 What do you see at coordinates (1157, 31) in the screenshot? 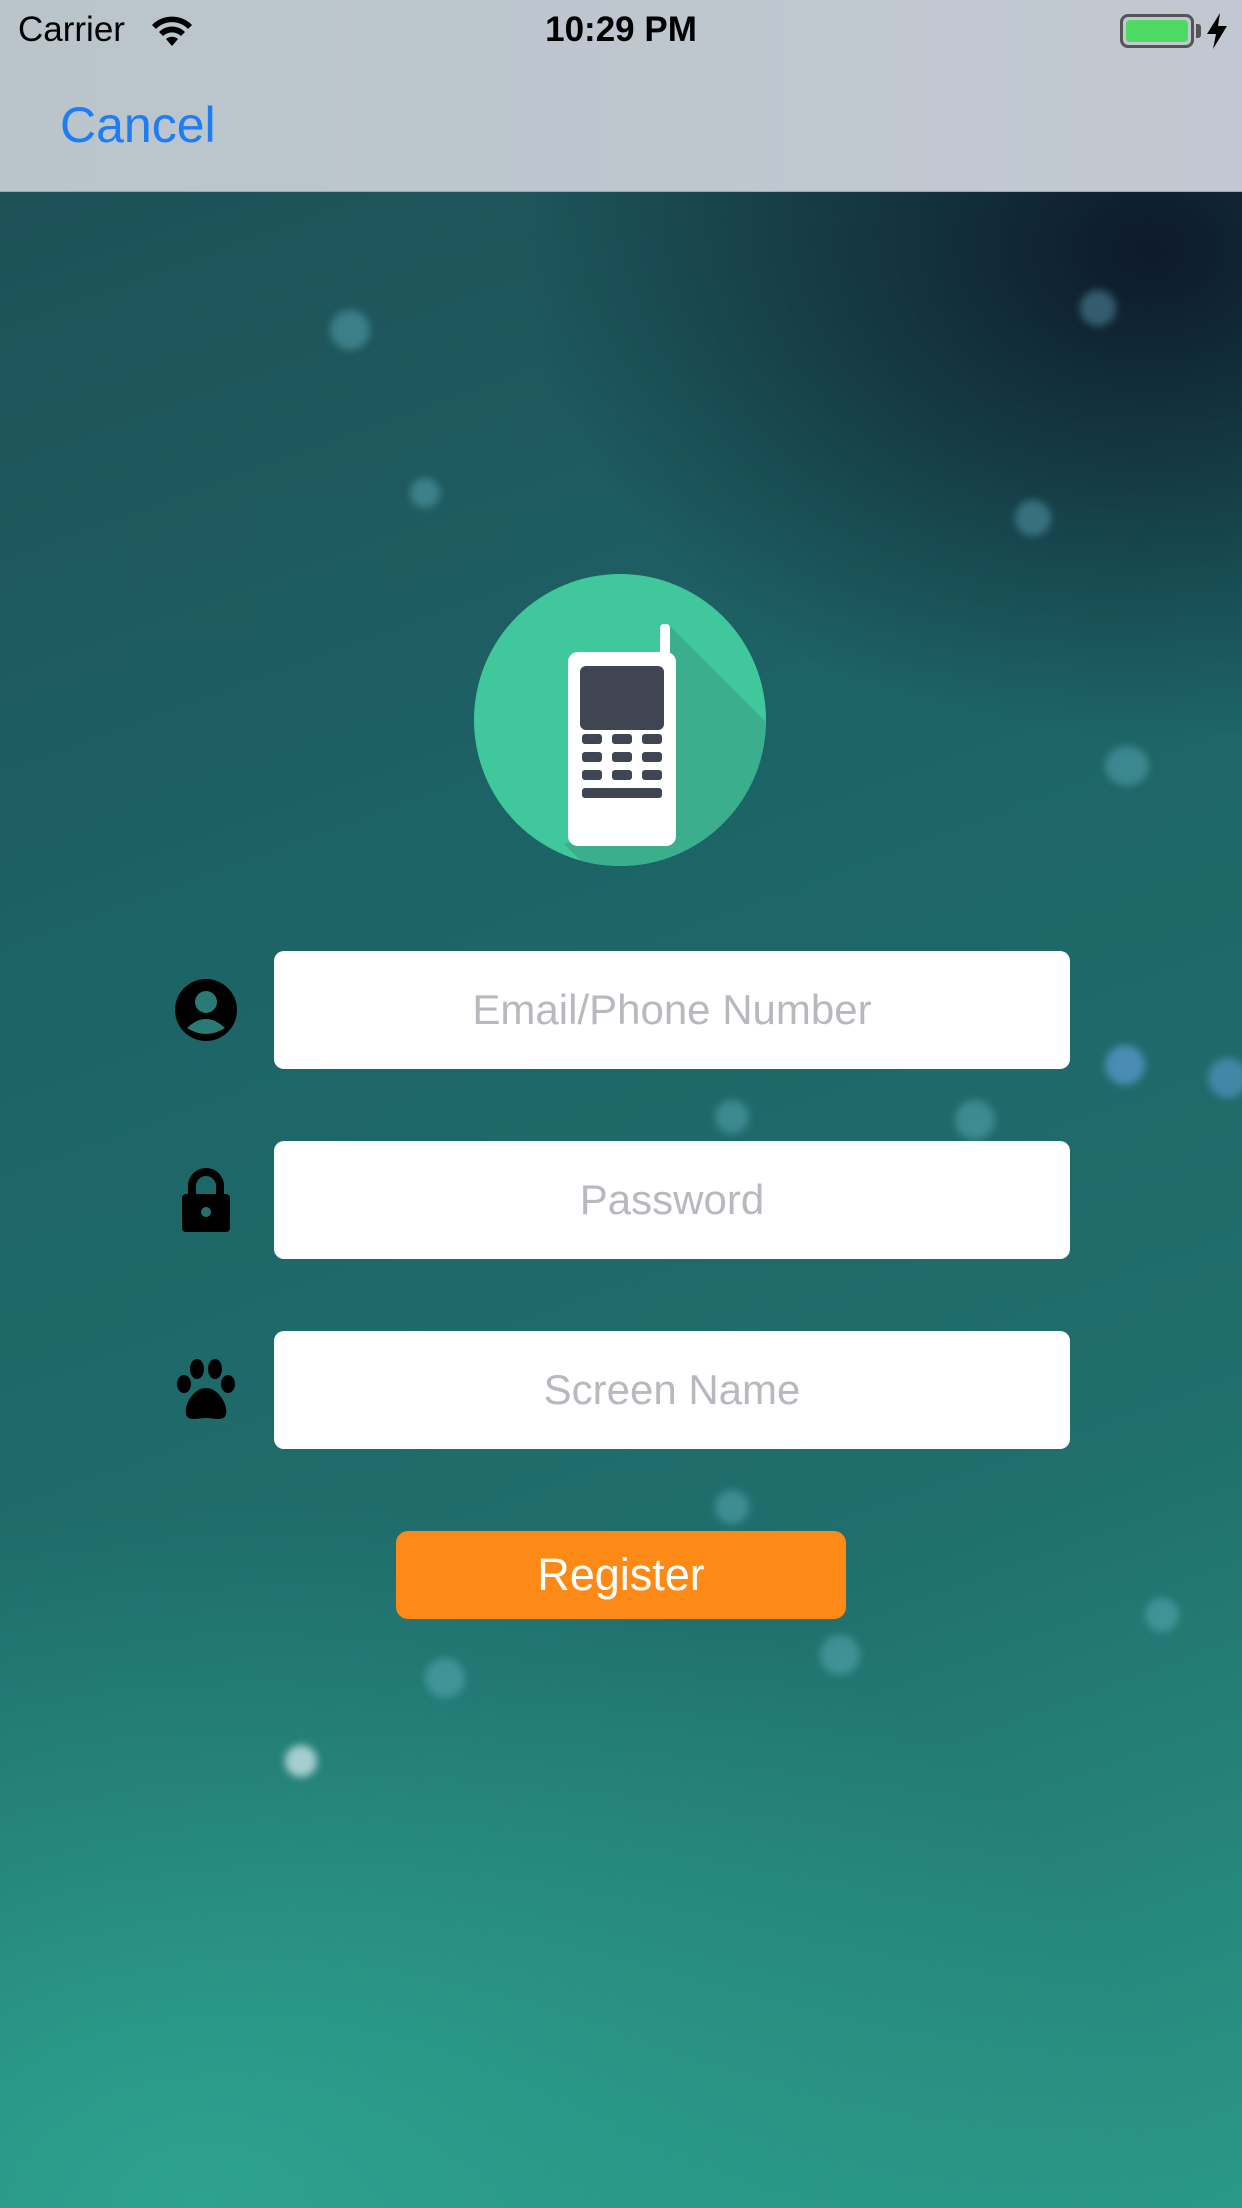
I see `battery-icon` at bounding box center [1157, 31].